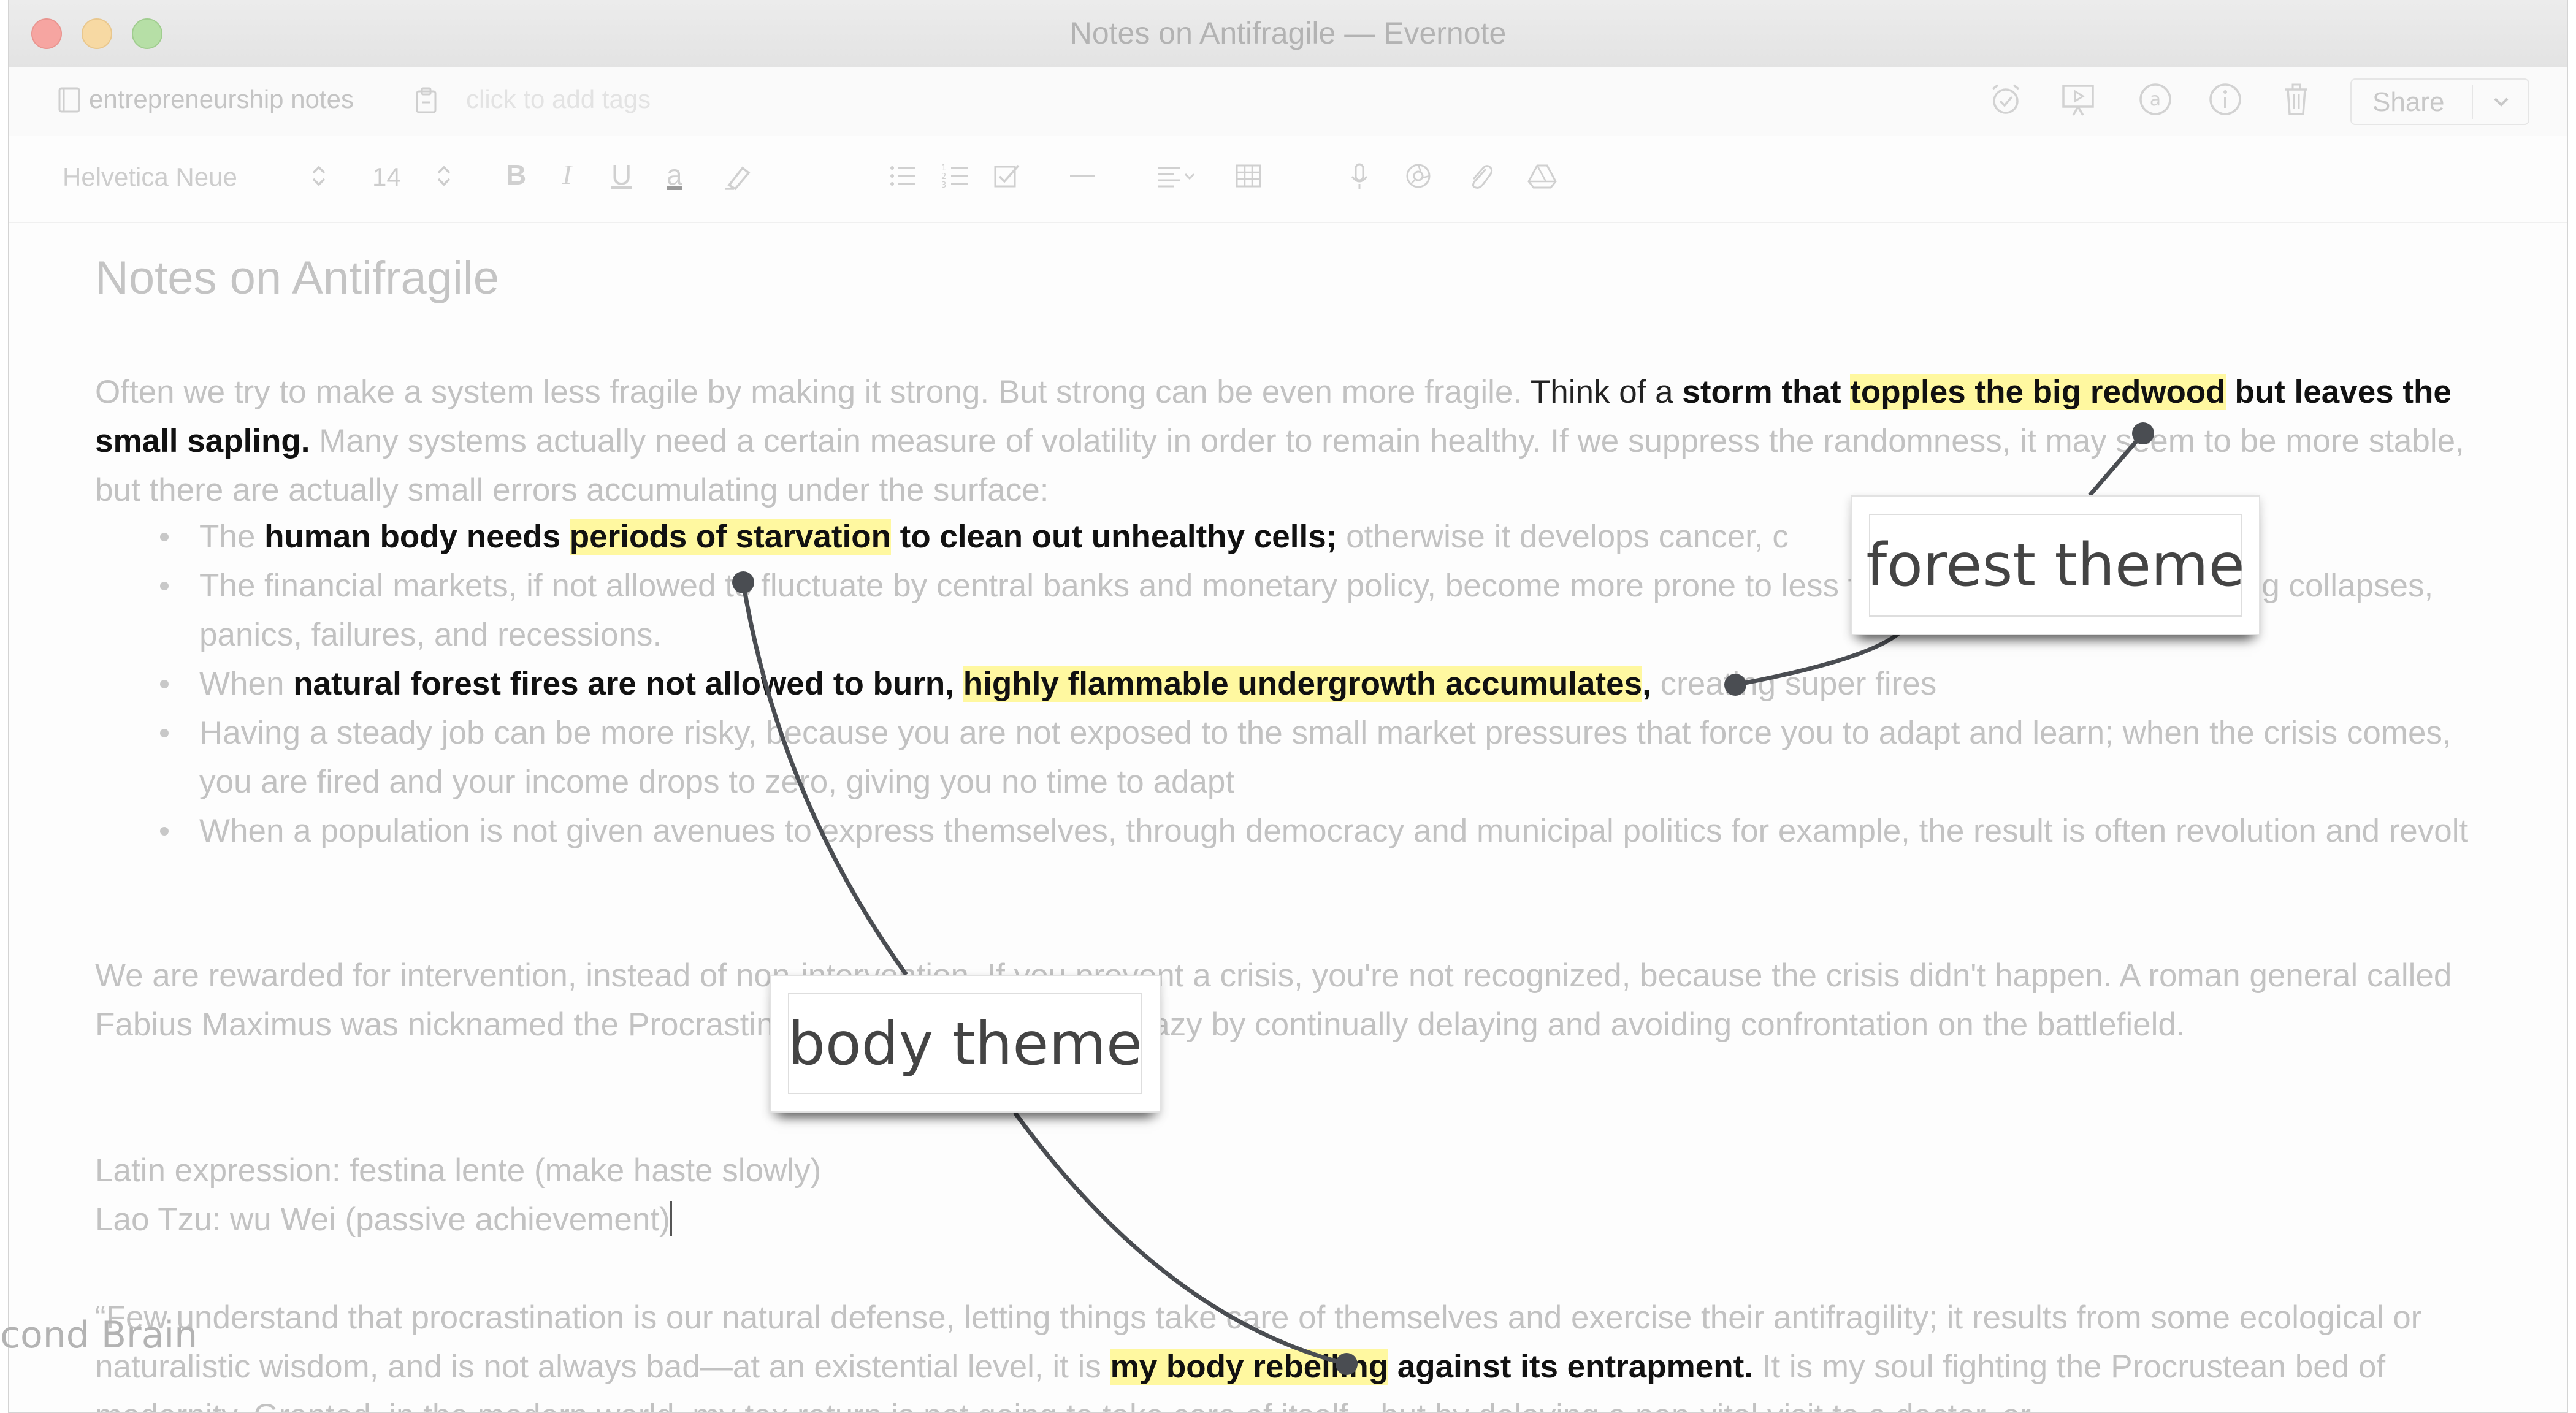  I want to click on body-theme-label: body theme, so click(965, 1043).